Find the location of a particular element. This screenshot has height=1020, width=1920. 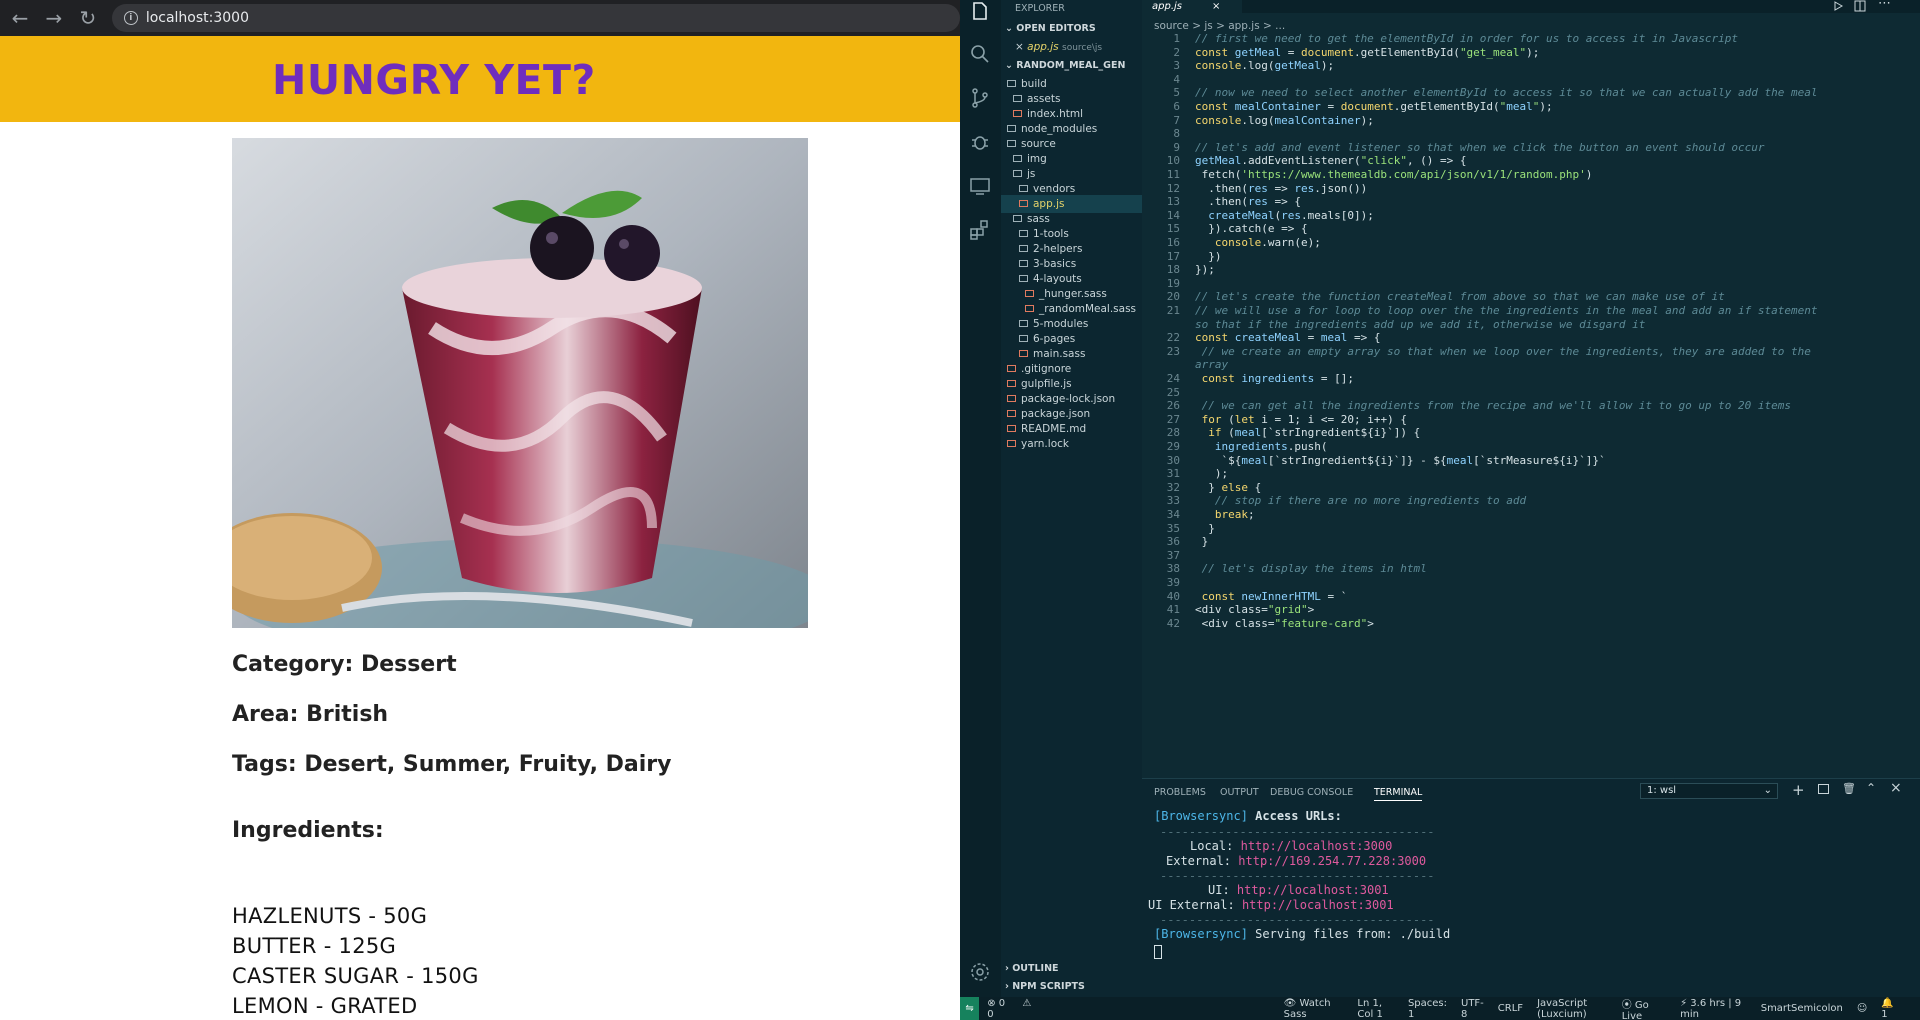

reload-icon: ↻ is located at coordinates (88, 18).